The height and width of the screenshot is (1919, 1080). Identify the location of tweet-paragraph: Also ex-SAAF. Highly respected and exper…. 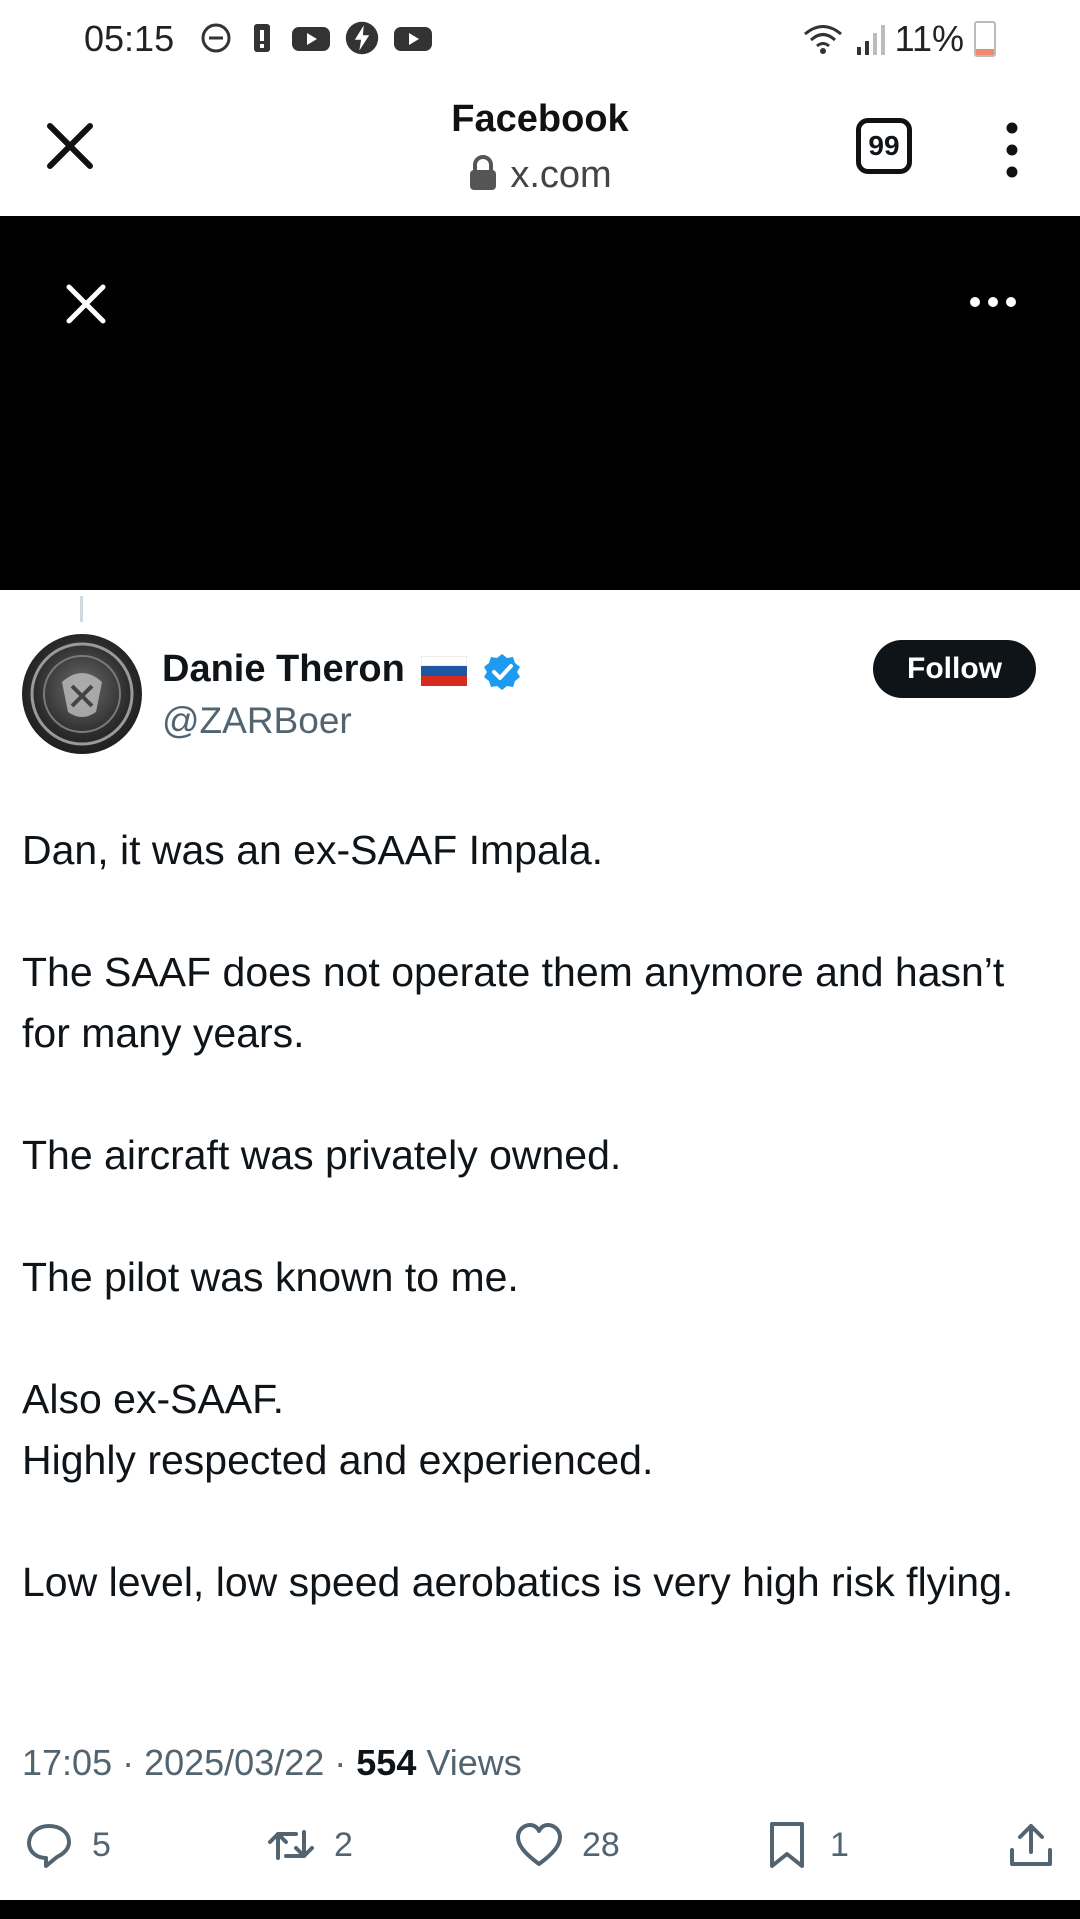
(338, 1429).